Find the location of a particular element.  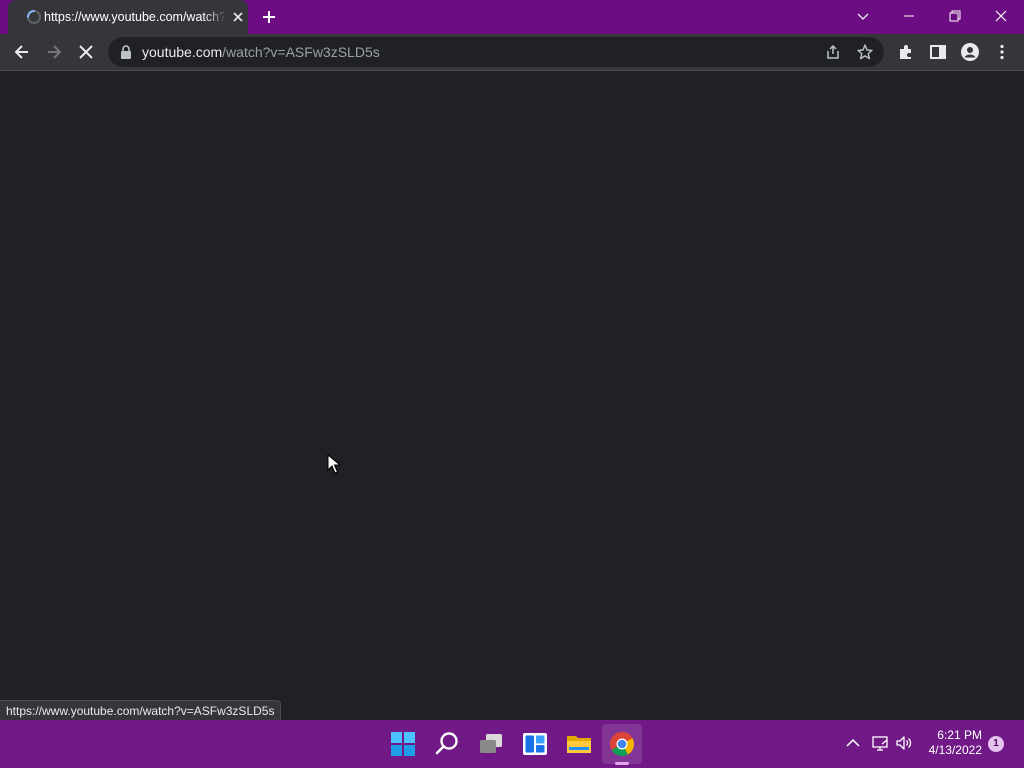

url-path: /watch?v=ASFw3zSLD5s is located at coordinates (301, 52).